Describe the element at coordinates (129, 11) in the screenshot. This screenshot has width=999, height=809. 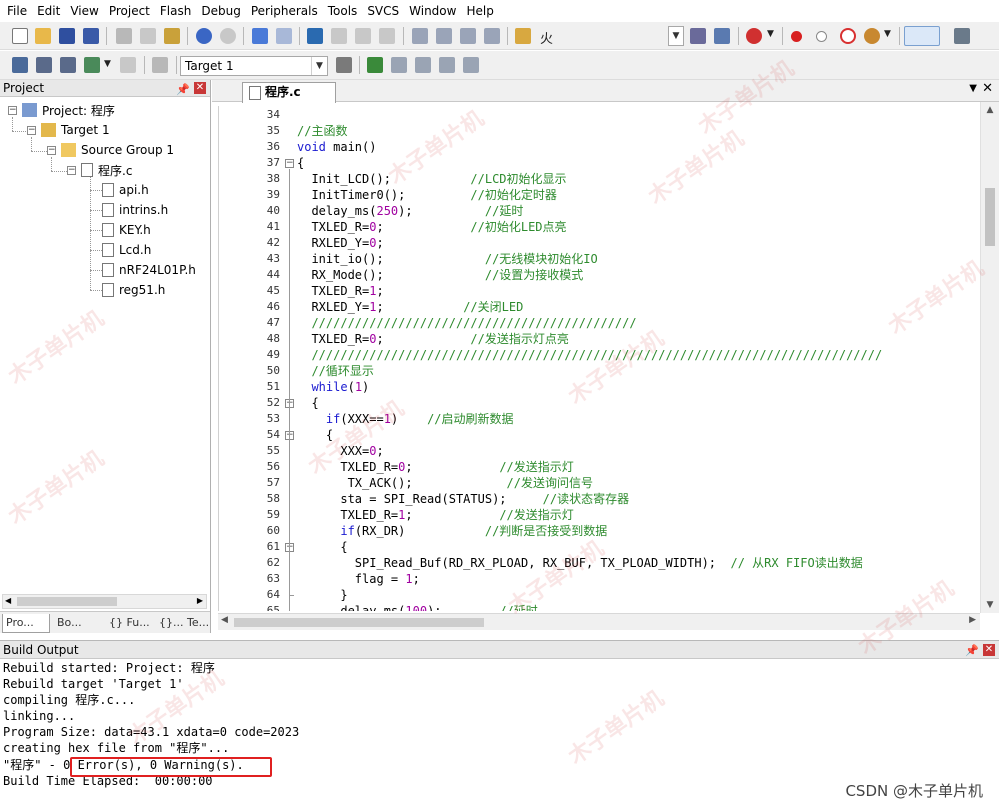
I see `menu-project: Project` at that location.